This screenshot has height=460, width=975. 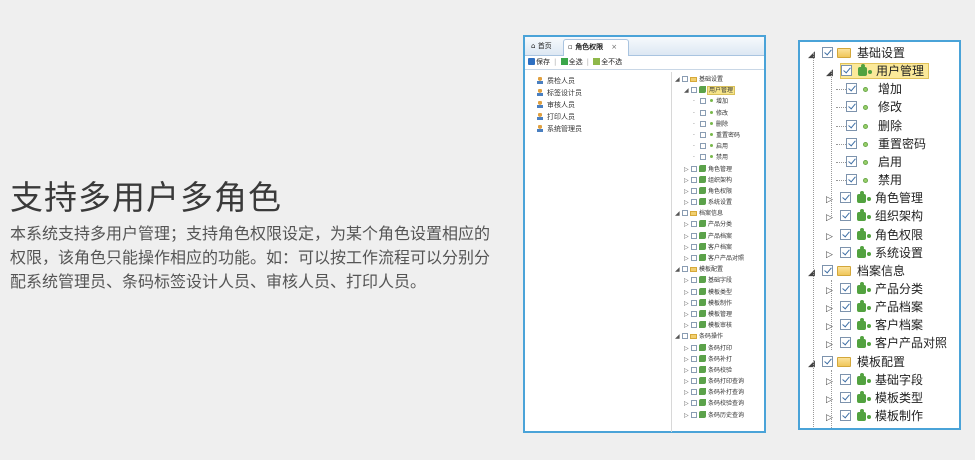 What do you see at coordinates (874, 416) in the screenshot?
I see `tree-node: ▷ 模板制作` at bounding box center [874, 416].